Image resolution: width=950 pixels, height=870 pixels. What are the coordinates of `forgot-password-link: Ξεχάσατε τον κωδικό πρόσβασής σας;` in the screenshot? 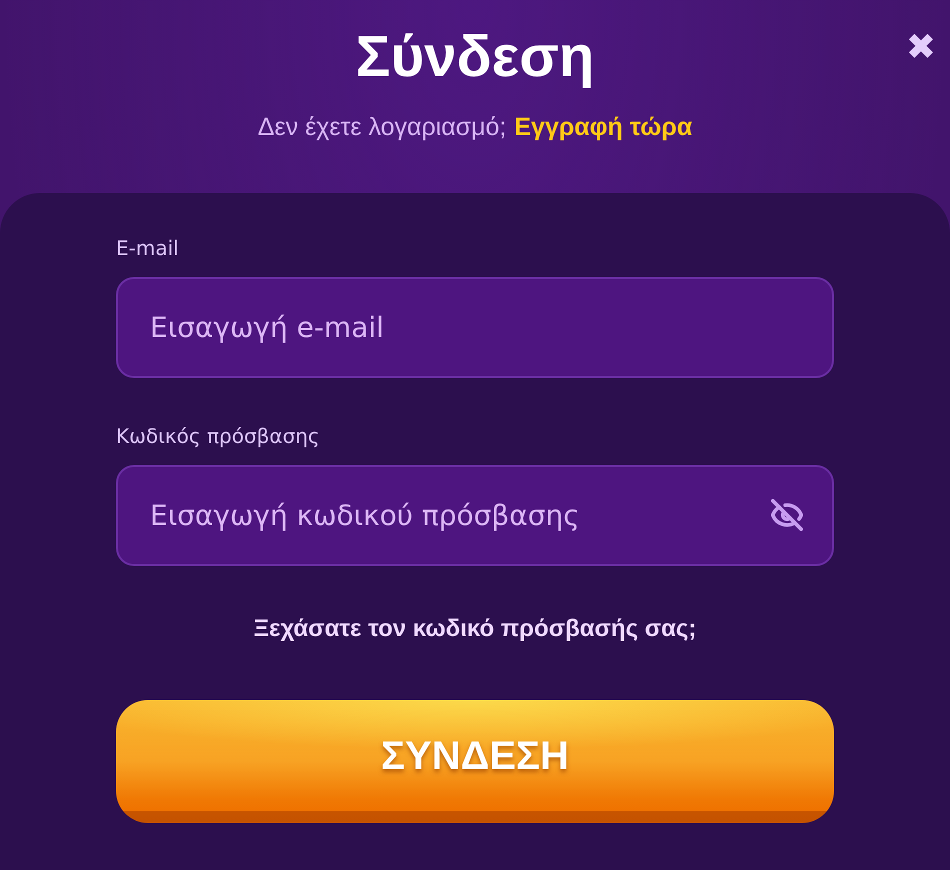 It's located at (475, 629).